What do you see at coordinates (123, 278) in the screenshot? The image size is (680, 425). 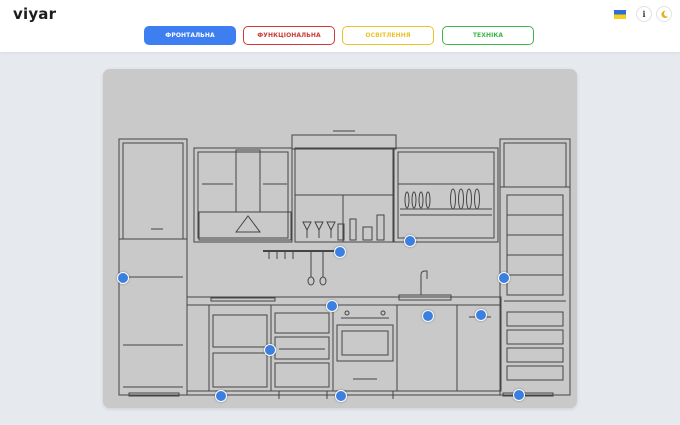 I see `hotspot-left-tall-cabinet` at bounding box center [123, 278].